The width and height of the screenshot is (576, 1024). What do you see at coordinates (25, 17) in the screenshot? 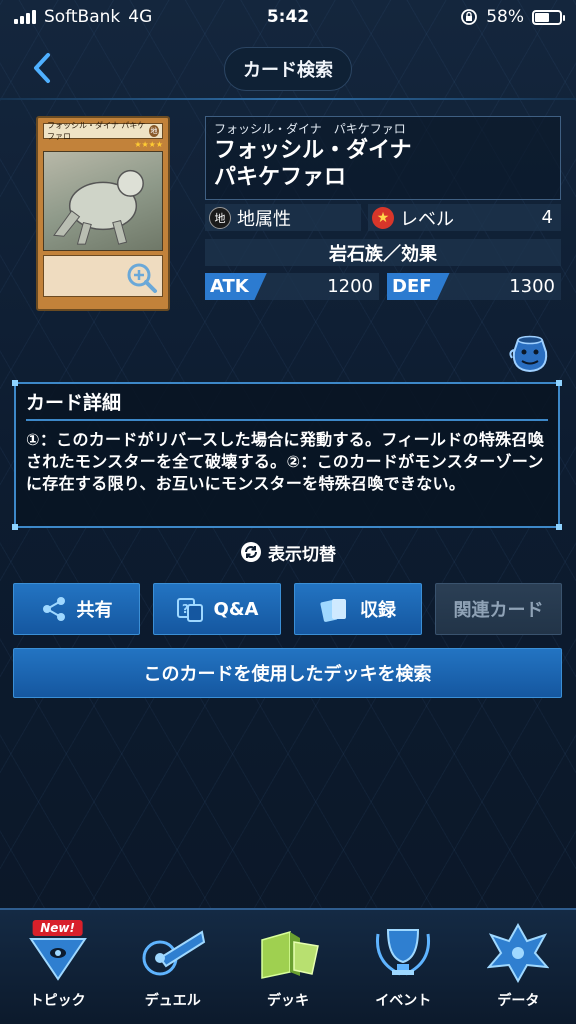
I see `signal-icon` at bounding box center [25, 17].